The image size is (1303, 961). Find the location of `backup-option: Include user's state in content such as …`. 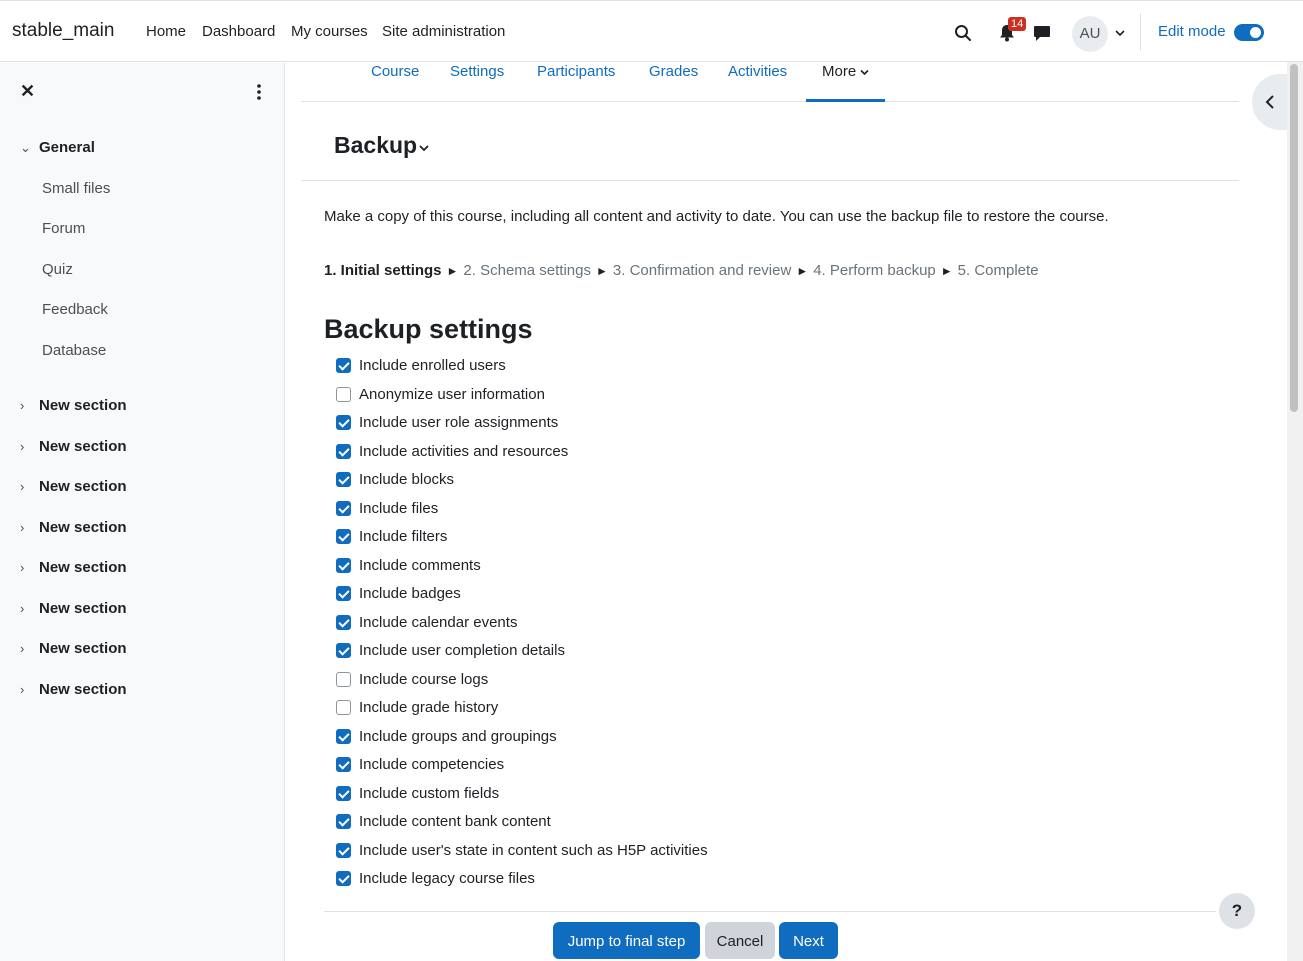

backup-option: Include user's state in content such as … is located at coordinates (522, 850).